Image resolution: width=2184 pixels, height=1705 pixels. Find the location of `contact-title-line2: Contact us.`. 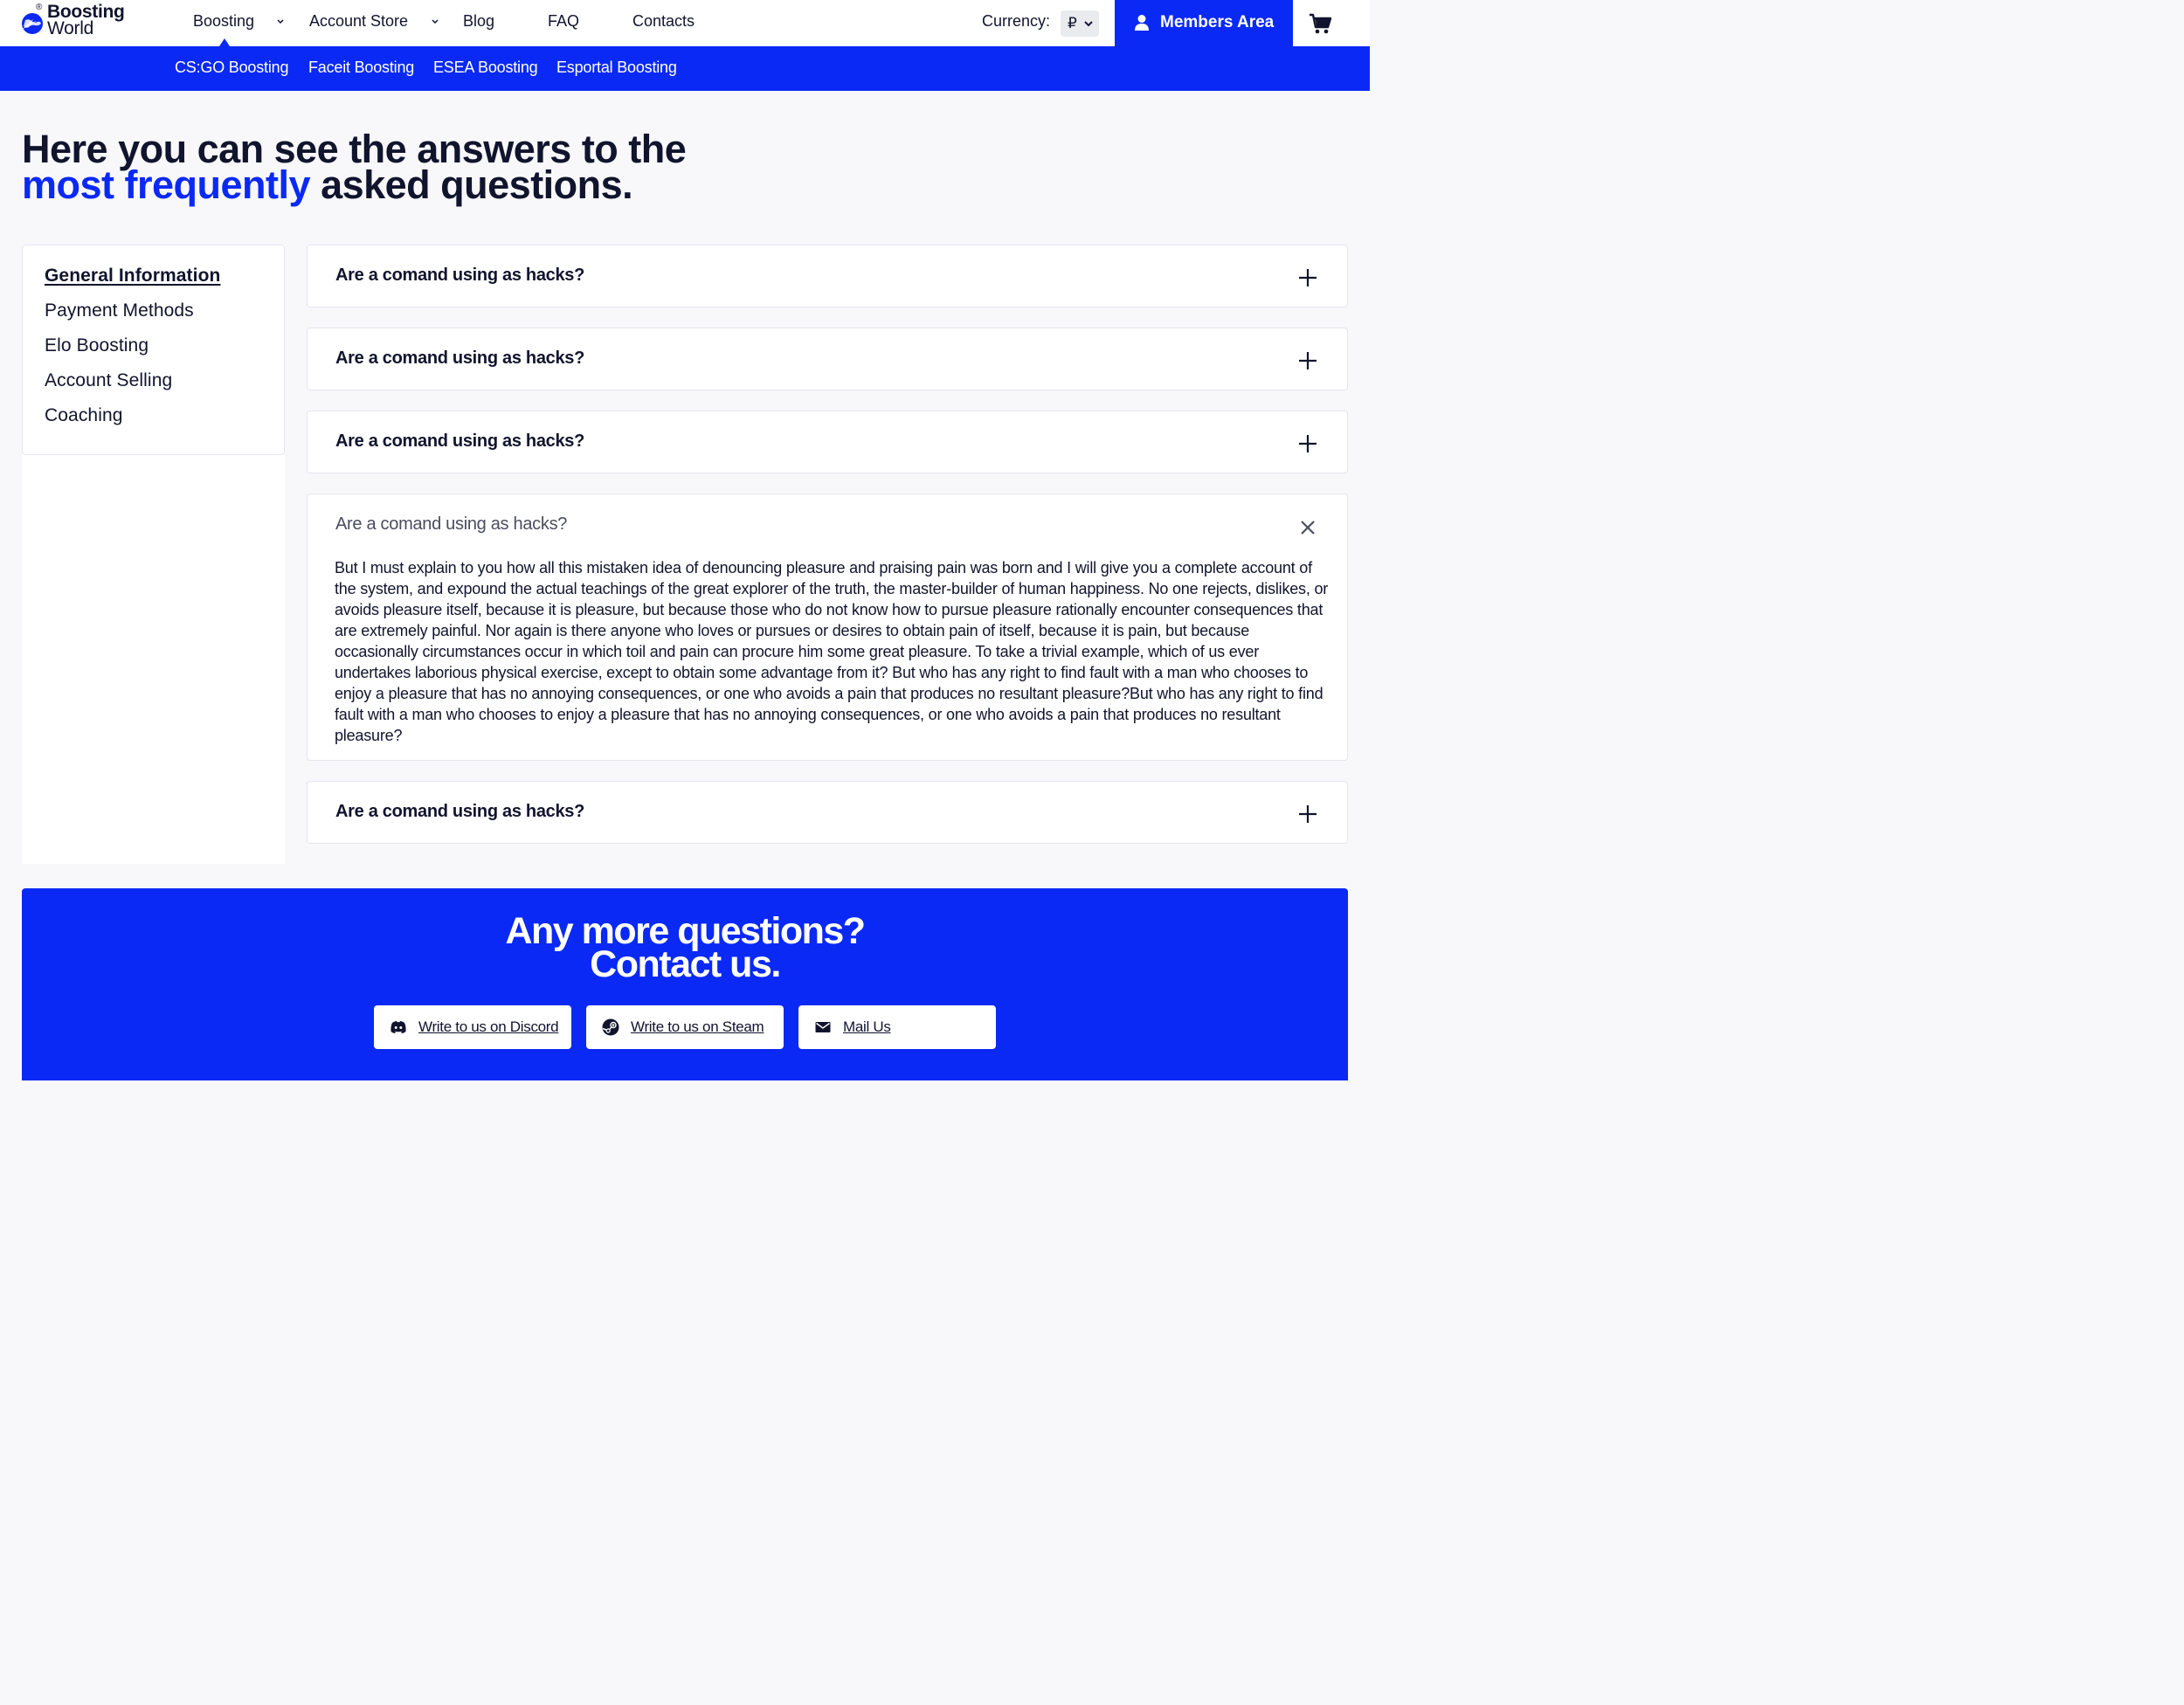

contact-title-line2: Contact us. is located at coordinates (685, 964).